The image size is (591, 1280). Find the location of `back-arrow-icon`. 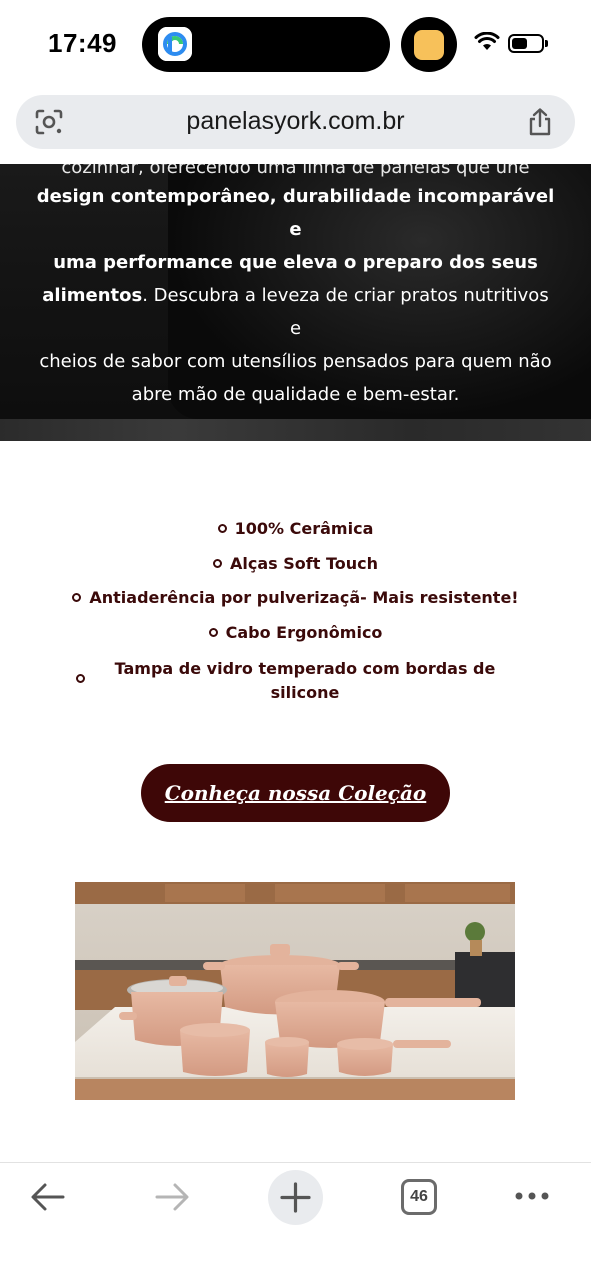

back-arrow-icon is located at coordinates (48, 1197).